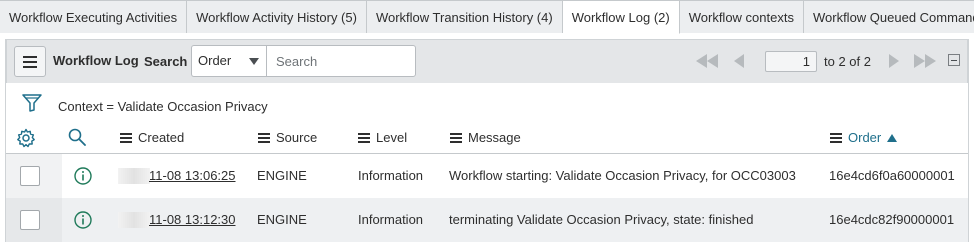 The image size is (974, 242). What do you see at coordinates (741, 16) in the screenshot?
I see `tab-workflow-contexts: Workflow contexts` at bounding box center [741, 16].